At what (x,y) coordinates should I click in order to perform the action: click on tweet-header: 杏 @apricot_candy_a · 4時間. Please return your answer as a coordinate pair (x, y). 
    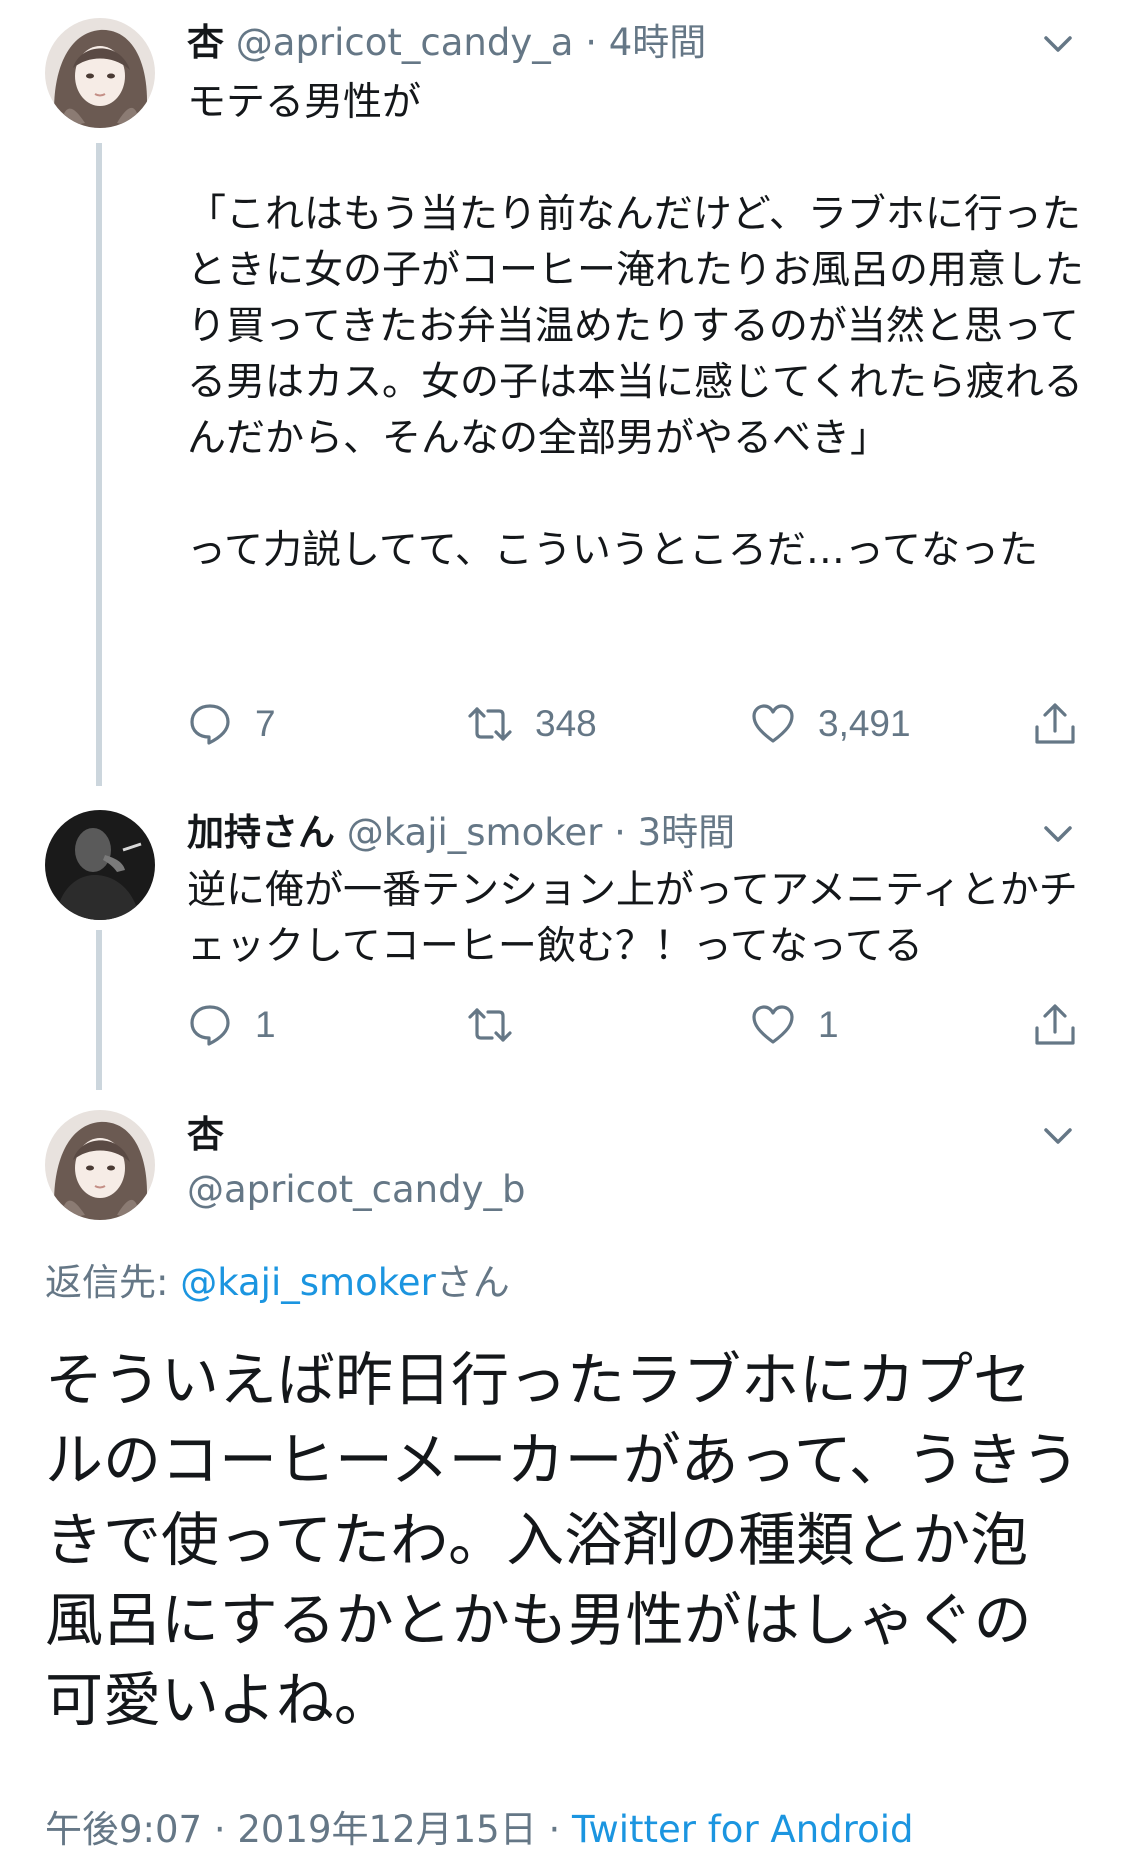
    Looking at the image, I should click on (446, 43).